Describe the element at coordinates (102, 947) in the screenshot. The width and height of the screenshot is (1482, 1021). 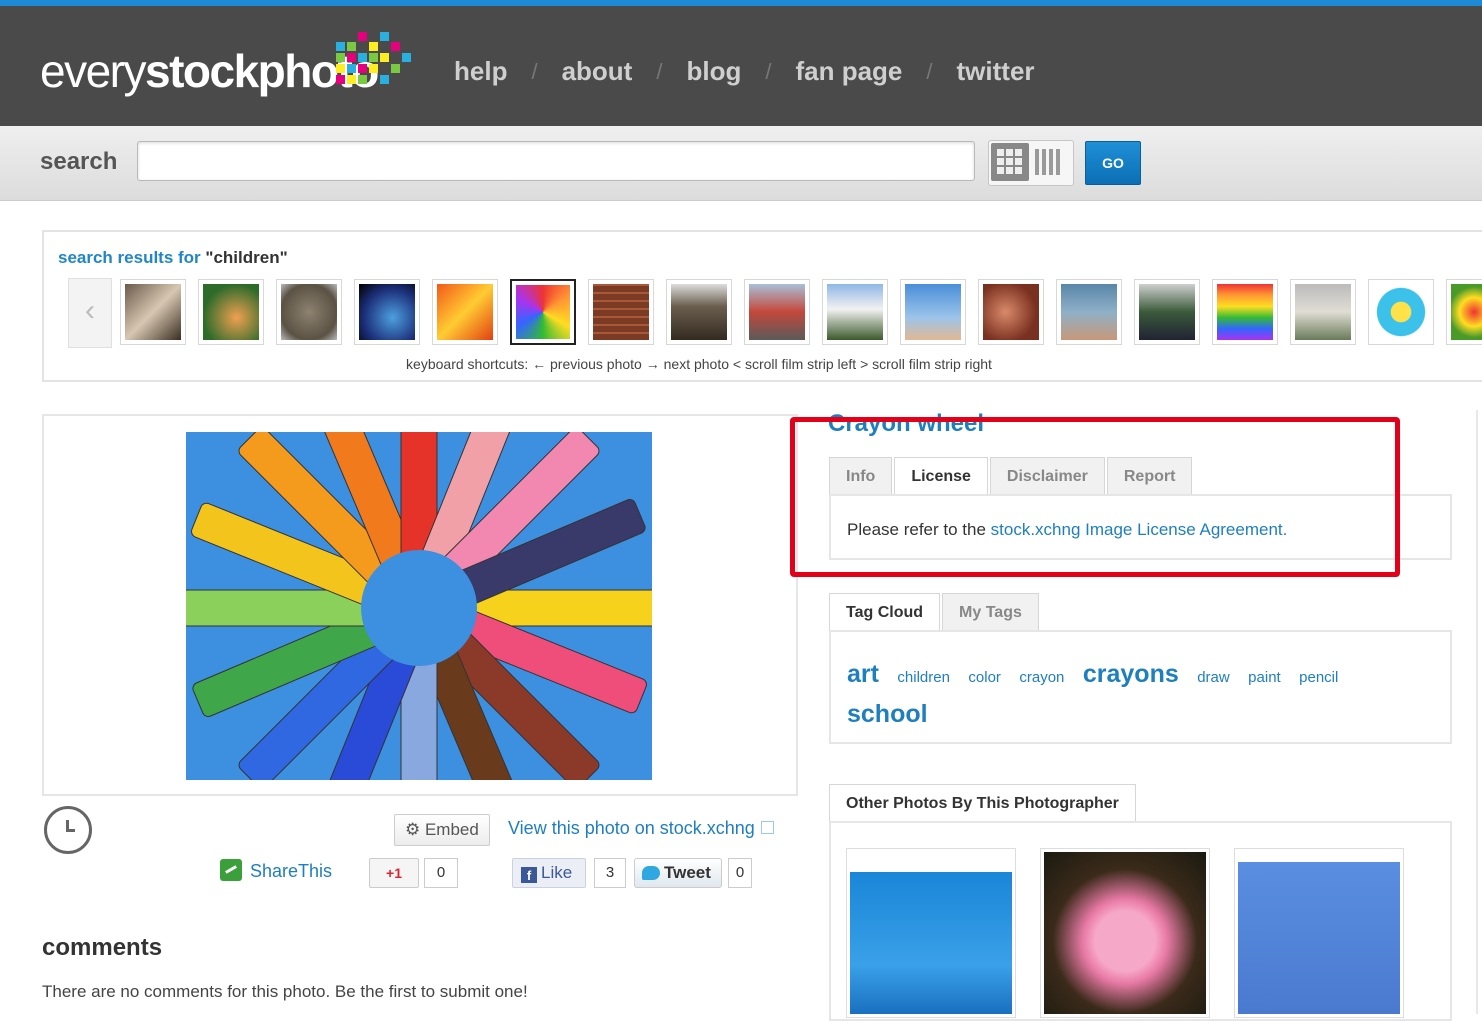
I see `comments-heading: comments` at that location.